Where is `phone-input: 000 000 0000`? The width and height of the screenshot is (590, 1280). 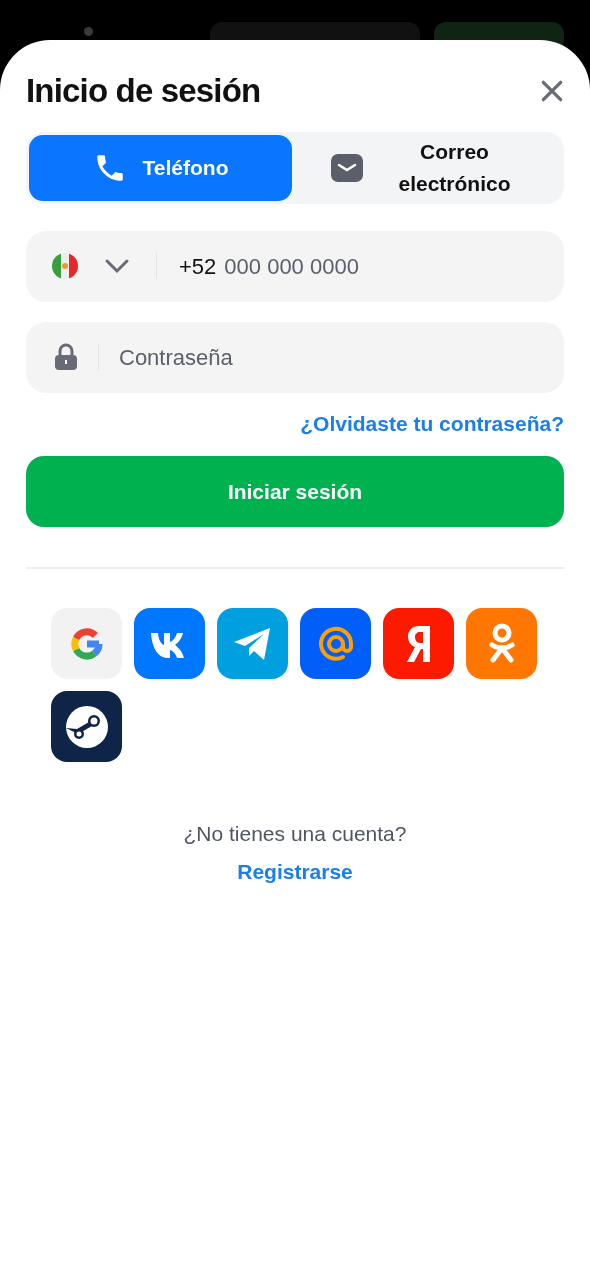
phone-input: 000 000 0000 is located at coordinates (381, 266).